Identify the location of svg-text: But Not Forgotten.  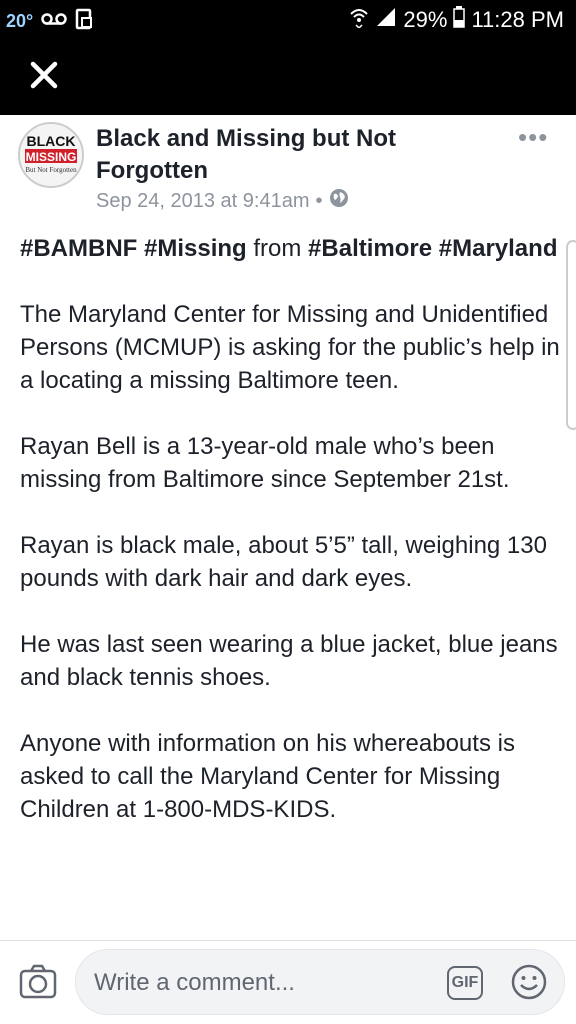
(51, 170).